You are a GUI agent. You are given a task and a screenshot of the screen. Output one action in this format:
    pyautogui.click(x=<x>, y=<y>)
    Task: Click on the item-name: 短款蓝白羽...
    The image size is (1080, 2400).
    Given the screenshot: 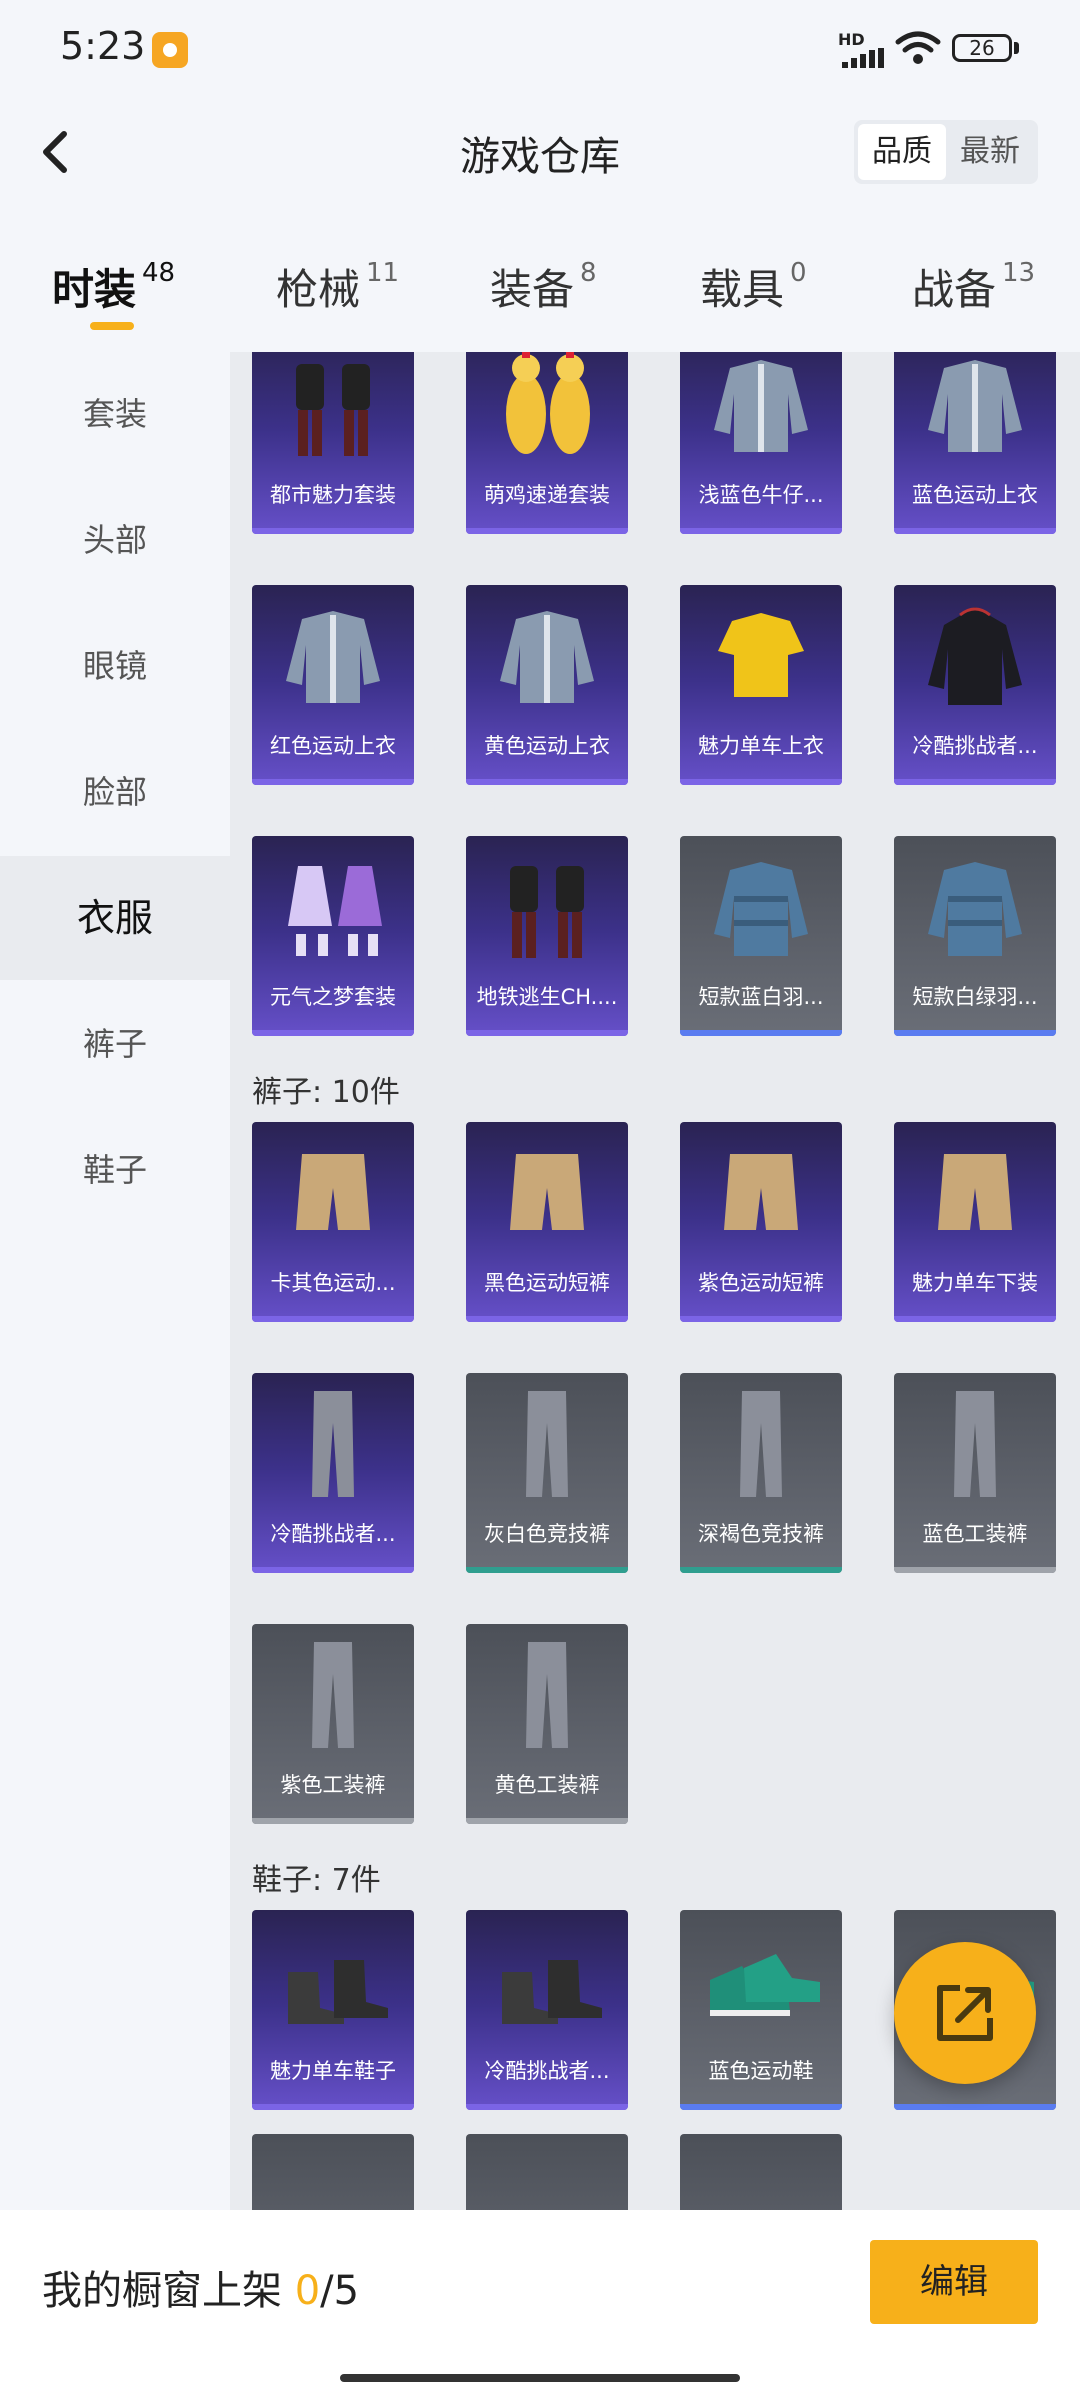 What is the action you would take?
    pyautogui.click(x=761, y=997)
    